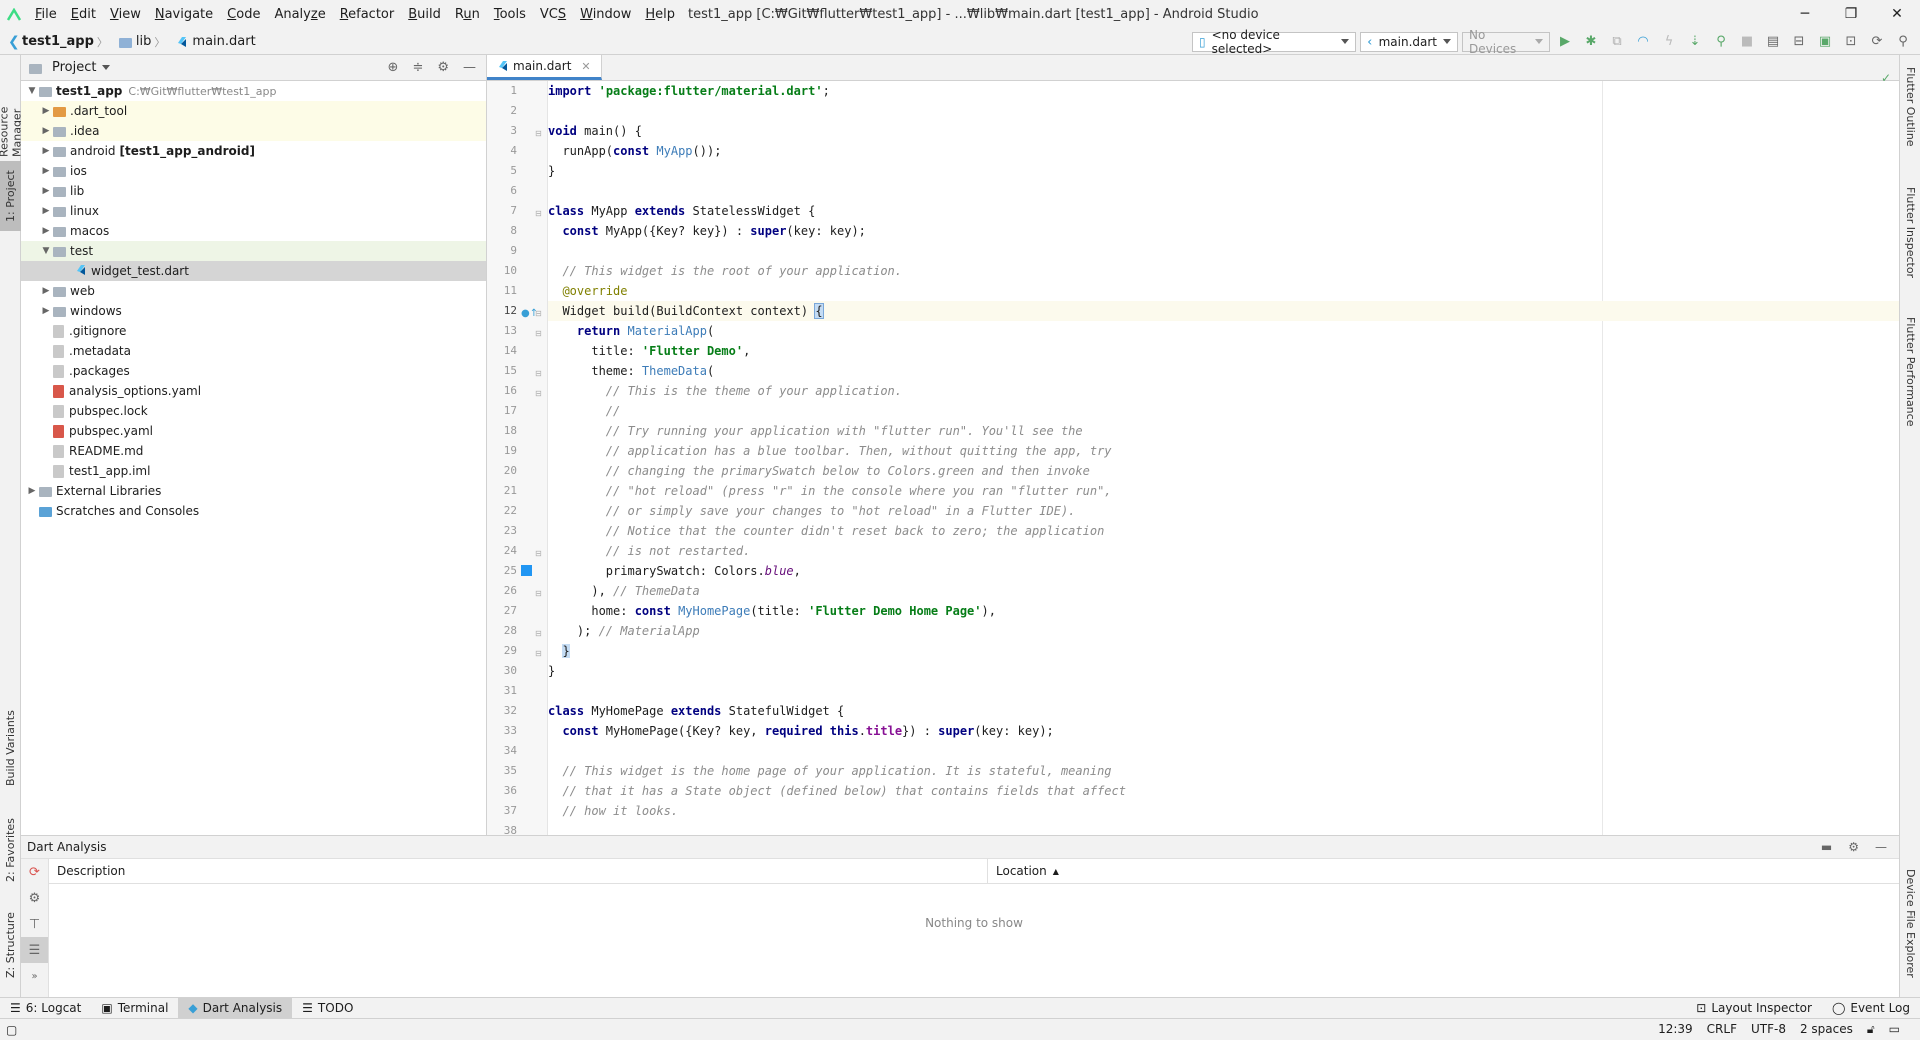 Image resolution: width=1920 pixels, height=1040 pixels. I want to click on menu-item: Code, so click(243, 14).